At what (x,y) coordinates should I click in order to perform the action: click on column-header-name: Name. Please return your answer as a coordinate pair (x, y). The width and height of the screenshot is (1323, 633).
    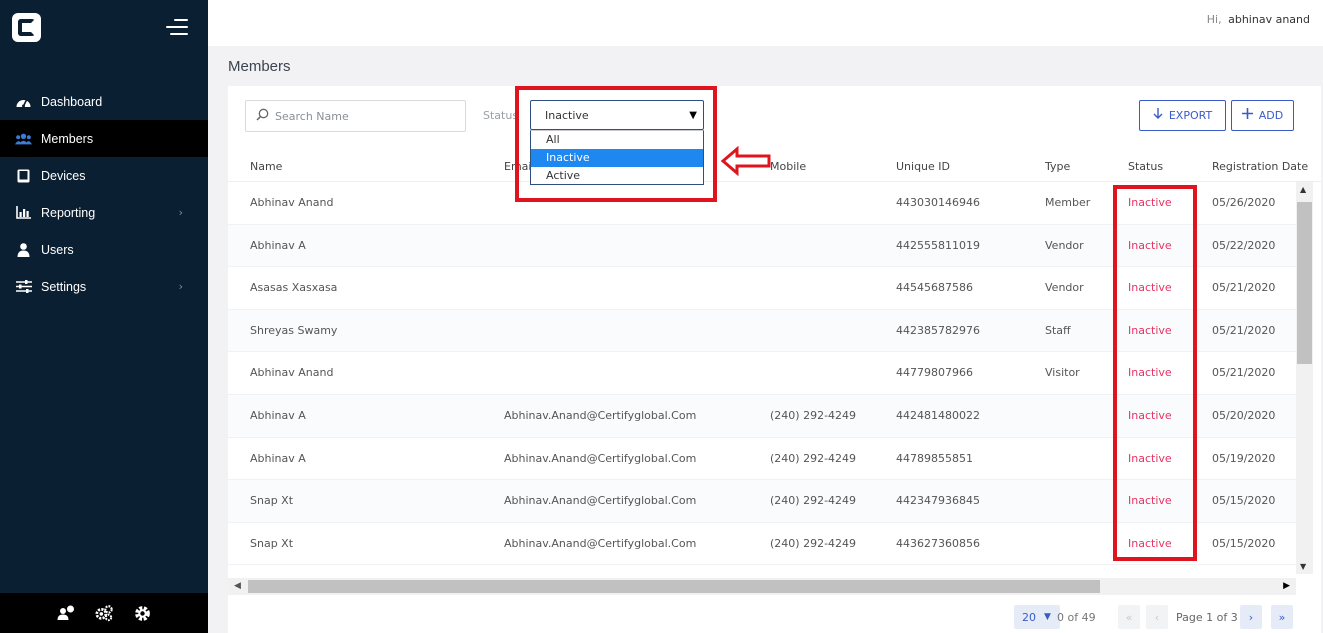
    Looking at the image, I should click on (266, 166).